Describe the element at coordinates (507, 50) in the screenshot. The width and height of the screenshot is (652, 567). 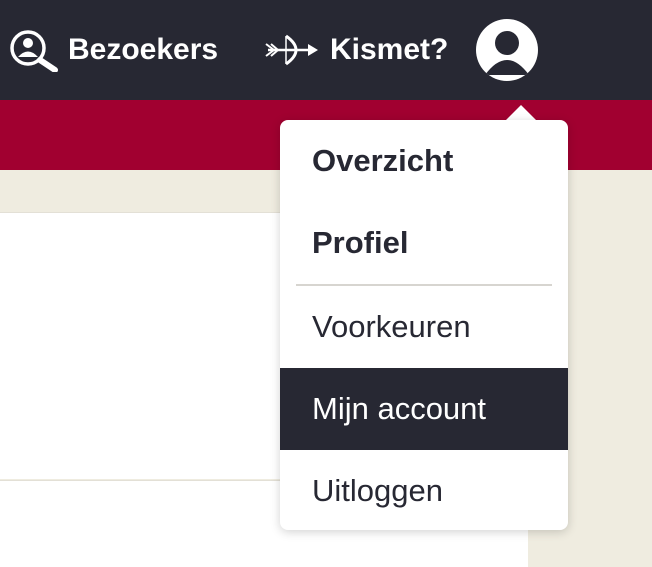
I see `account-menu-button` at that location.